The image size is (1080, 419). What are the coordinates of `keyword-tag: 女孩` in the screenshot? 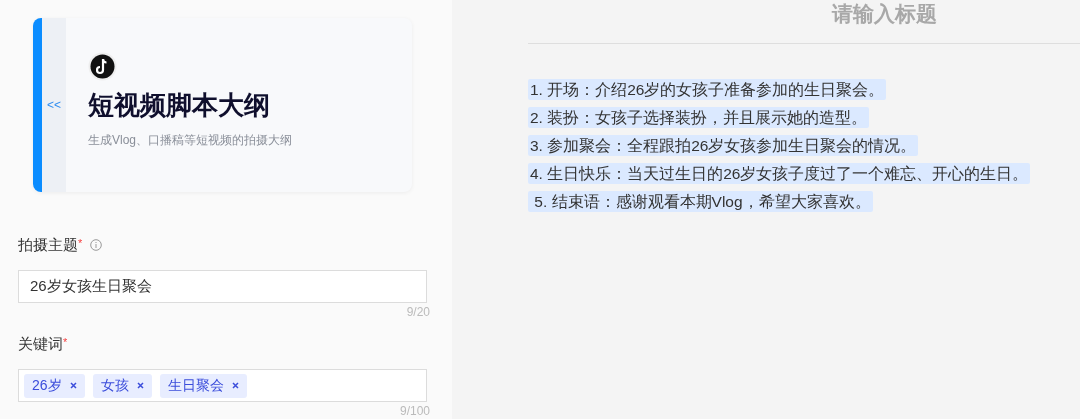 It's located at (122, 385).